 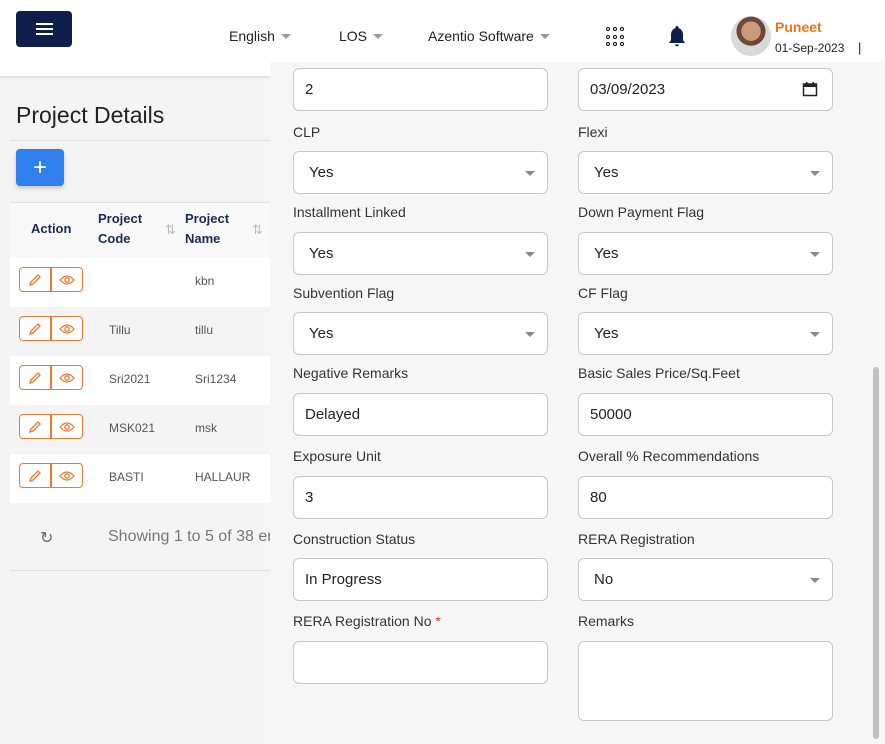 What do you see at coordinates (205, 281) in the screenshot?
I see `project-name-cell: kbn` at bounding box center [205, 281].